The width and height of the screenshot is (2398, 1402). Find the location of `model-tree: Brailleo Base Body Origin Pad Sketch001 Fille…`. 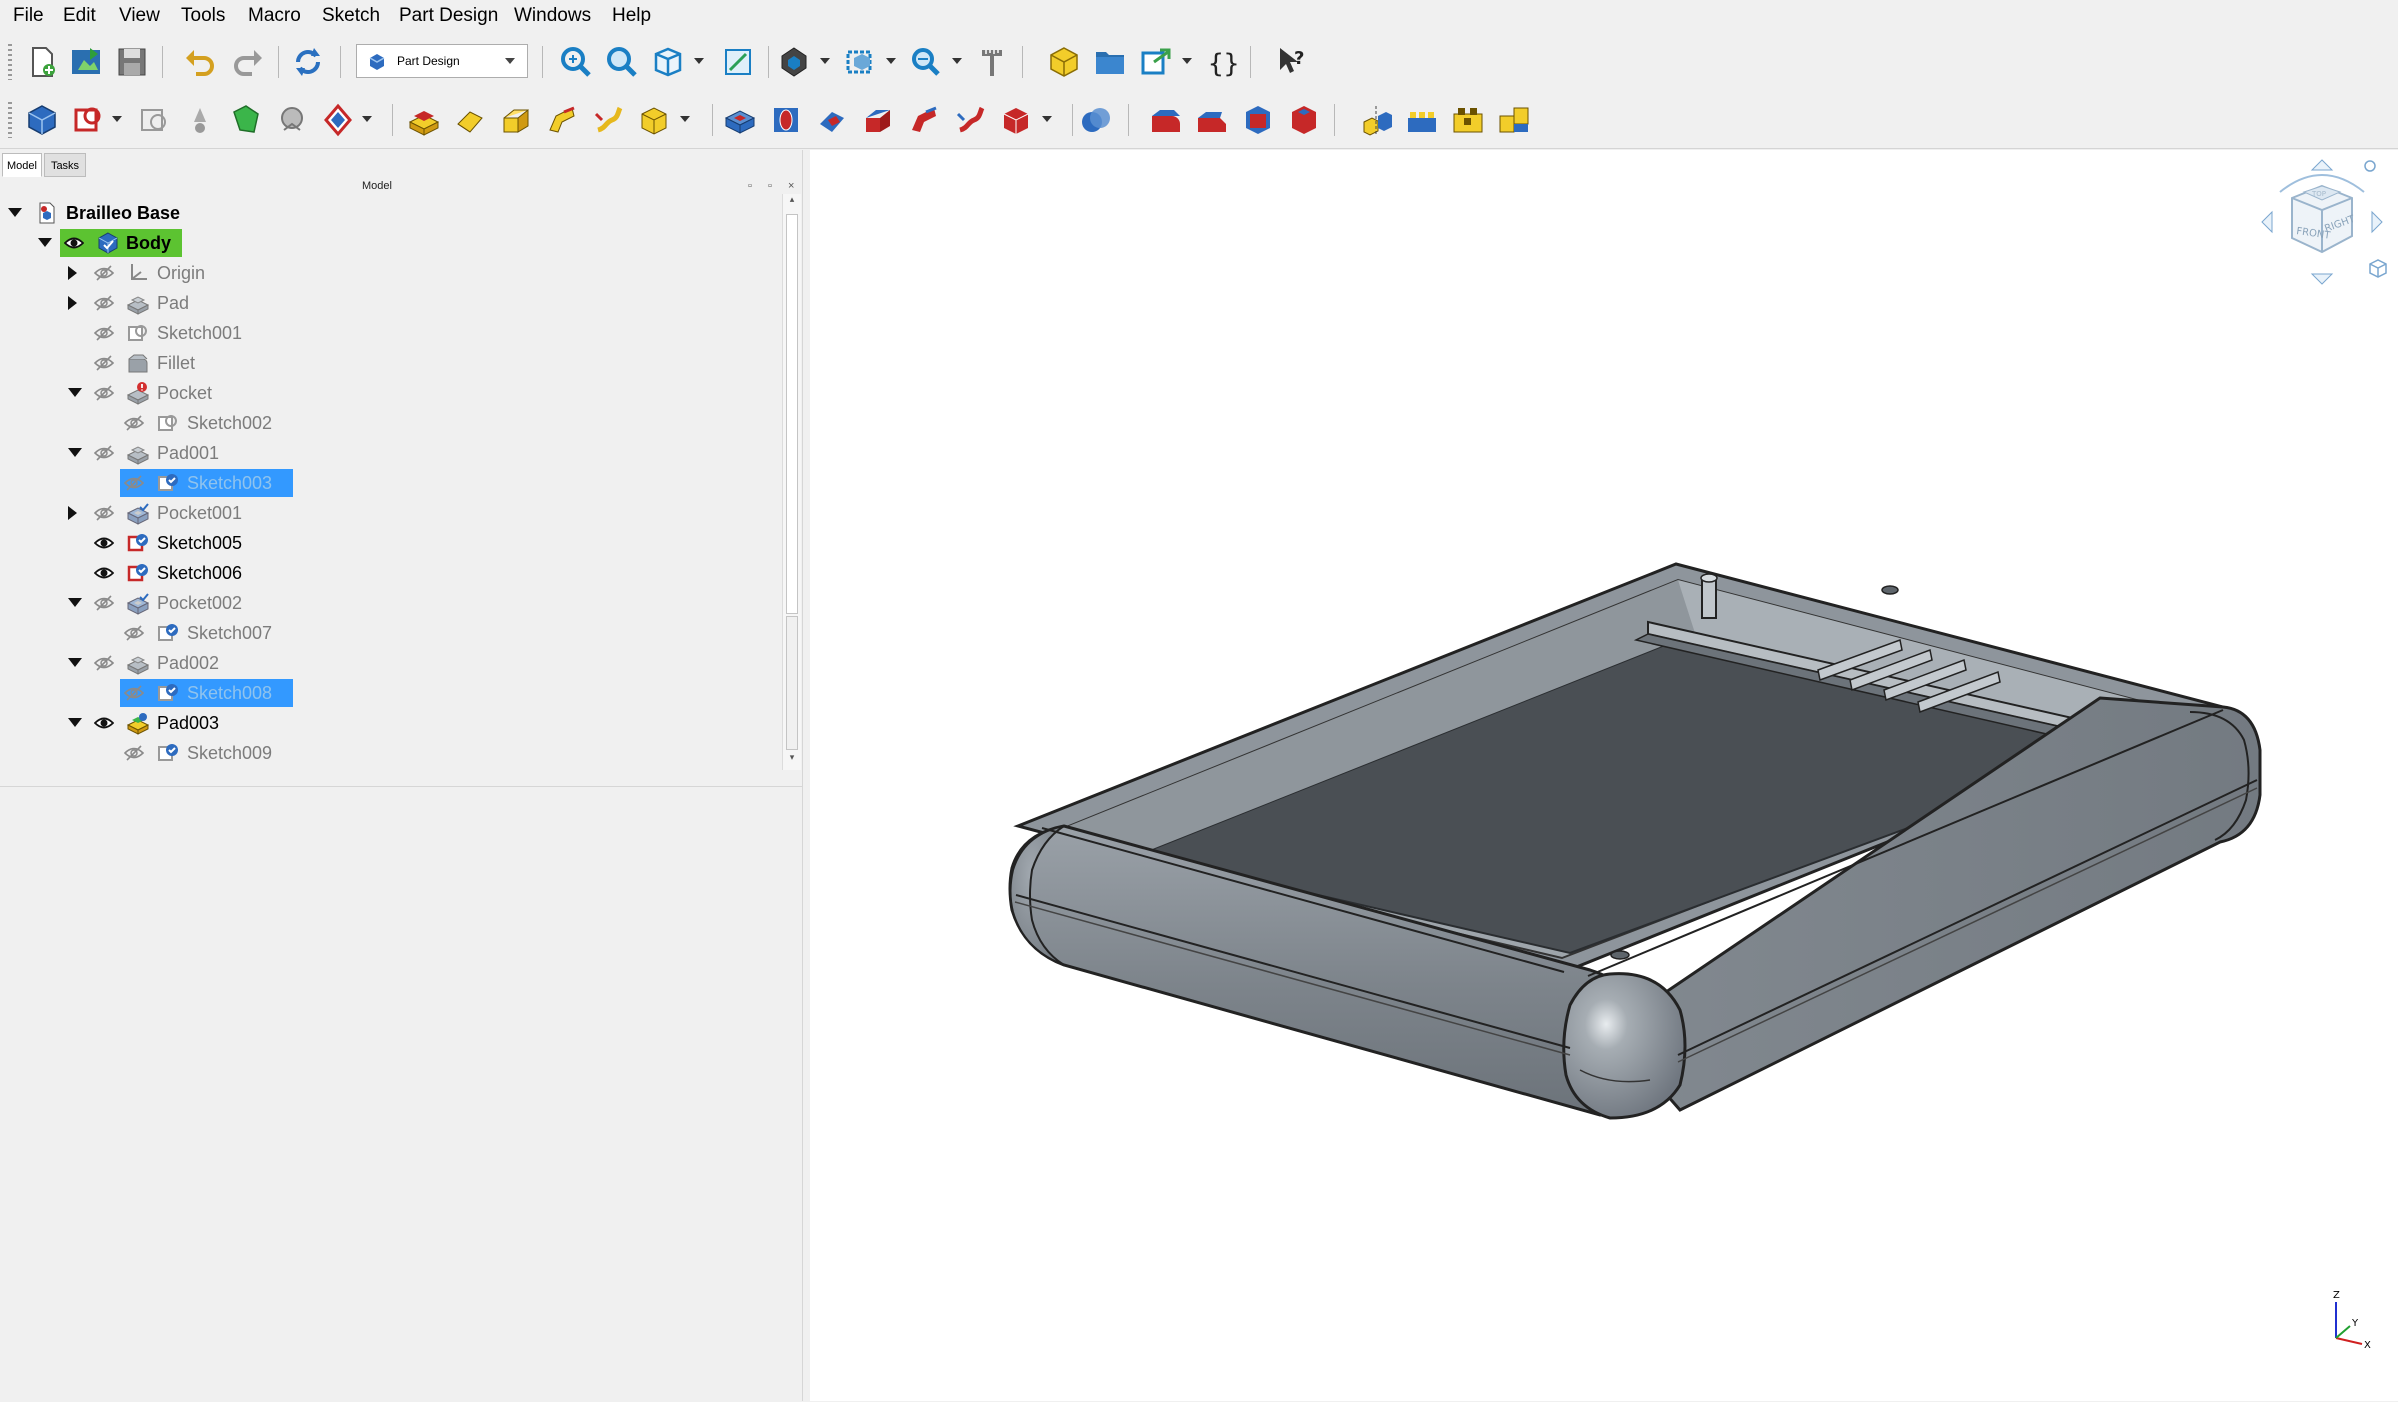

model-tree: Brailleo Base Body Origin Pad Sketch001 Fille… is located at coordinates (390, 482).